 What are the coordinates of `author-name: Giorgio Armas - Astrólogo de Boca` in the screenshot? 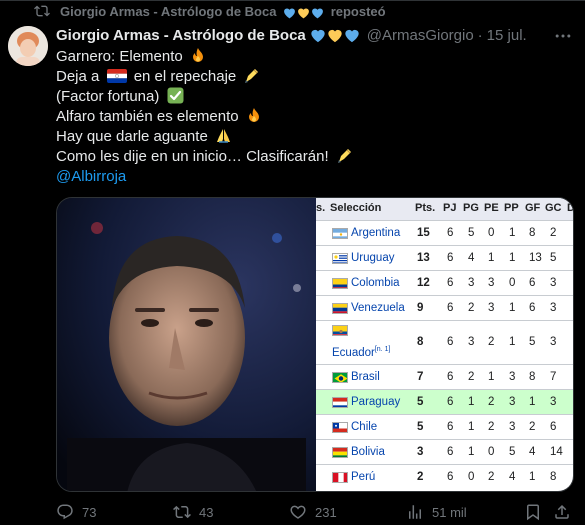 It's located at (181, 35).